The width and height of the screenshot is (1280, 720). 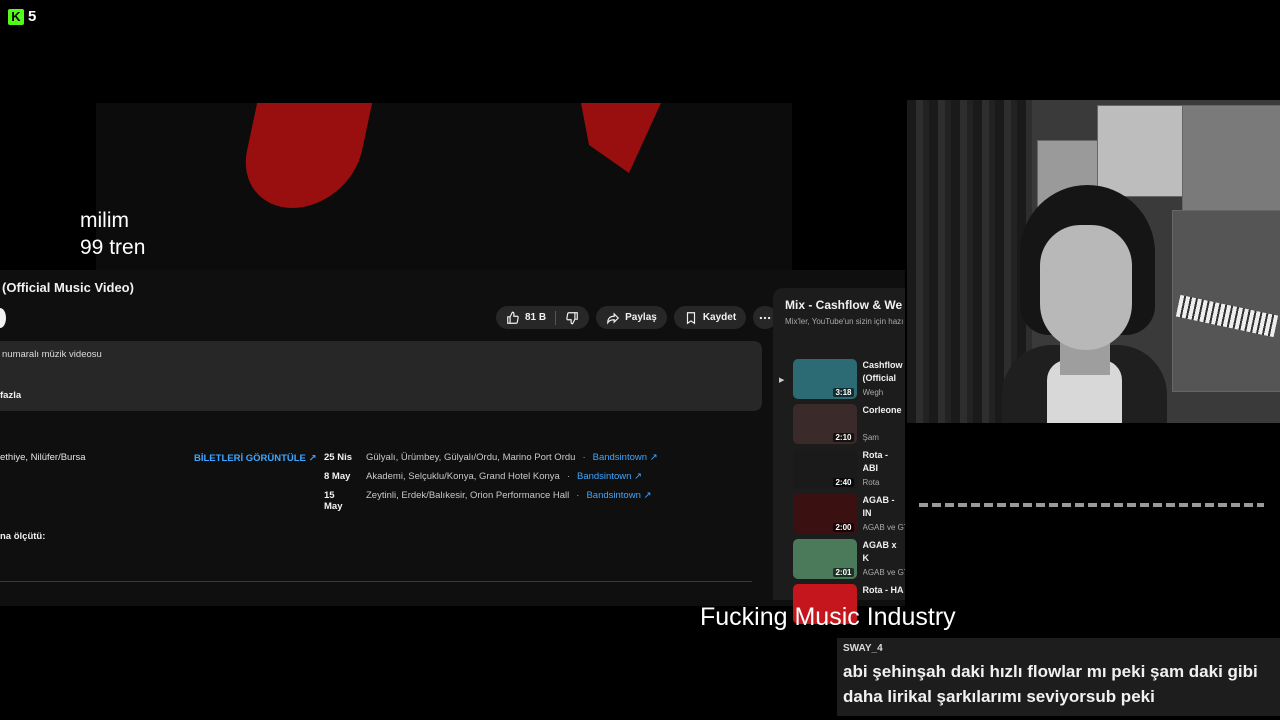 I want to click on like-divider, so click(x=556, y=317).